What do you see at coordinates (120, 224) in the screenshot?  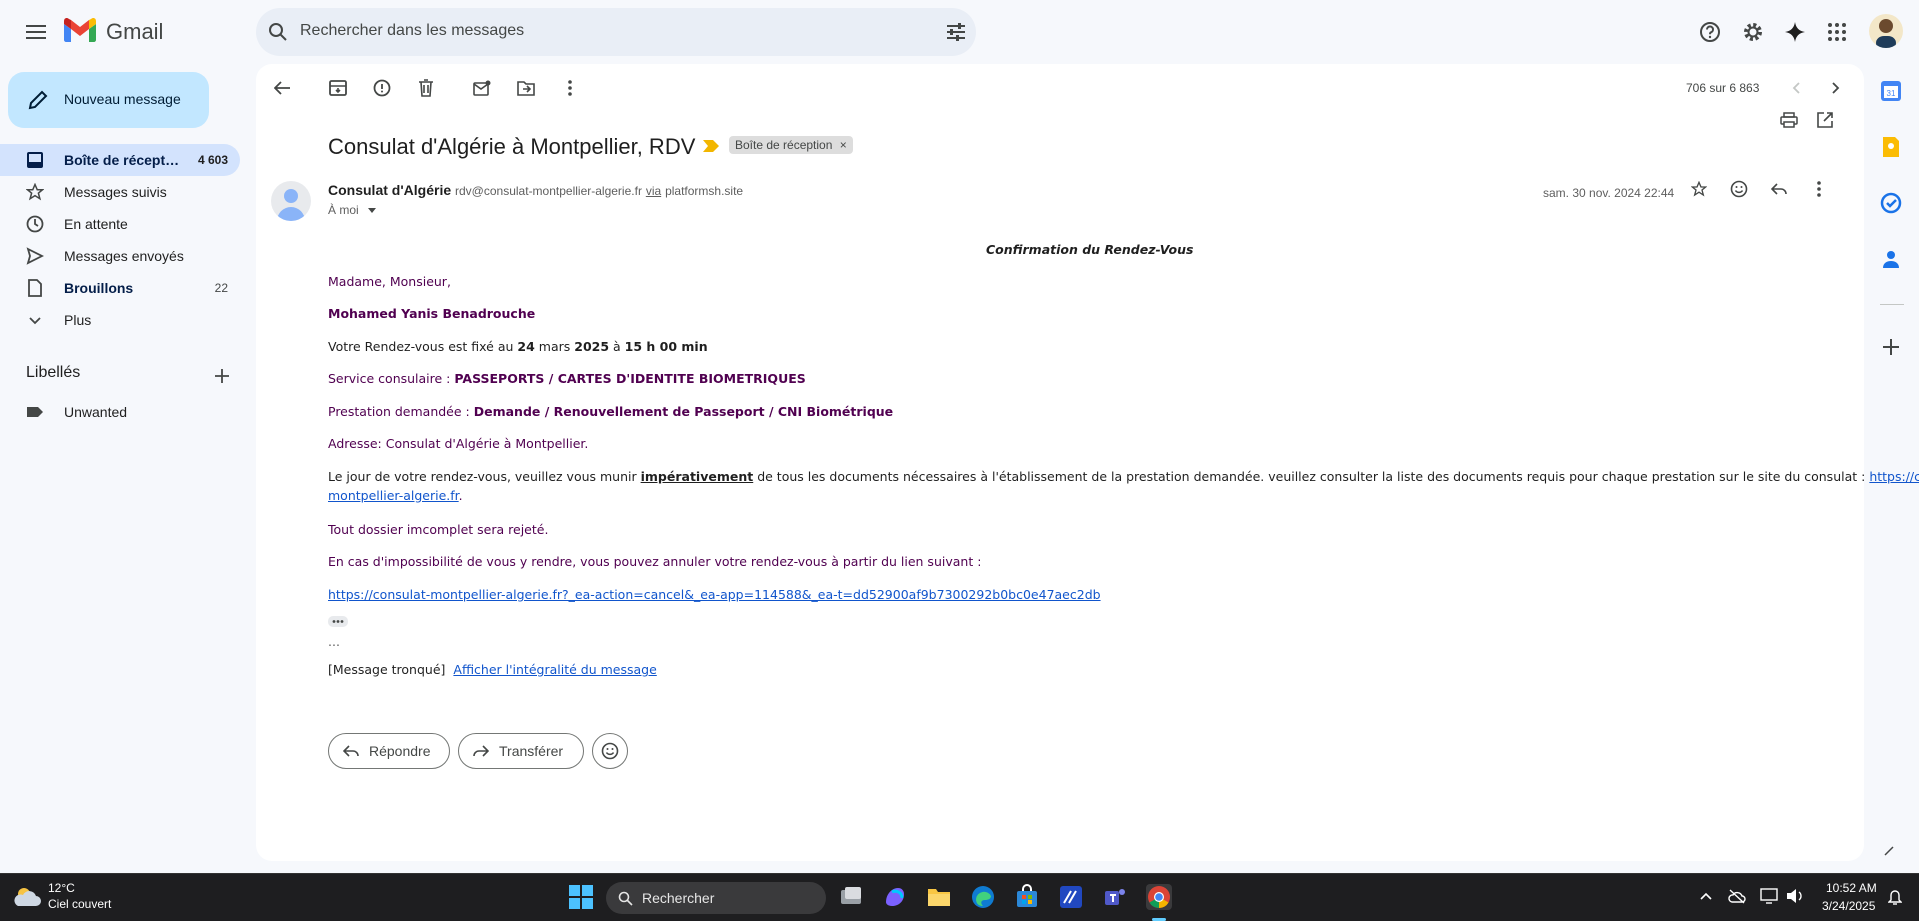 I see `sidebar-item-snoozed: En attente` at bounding box center [120, 224].